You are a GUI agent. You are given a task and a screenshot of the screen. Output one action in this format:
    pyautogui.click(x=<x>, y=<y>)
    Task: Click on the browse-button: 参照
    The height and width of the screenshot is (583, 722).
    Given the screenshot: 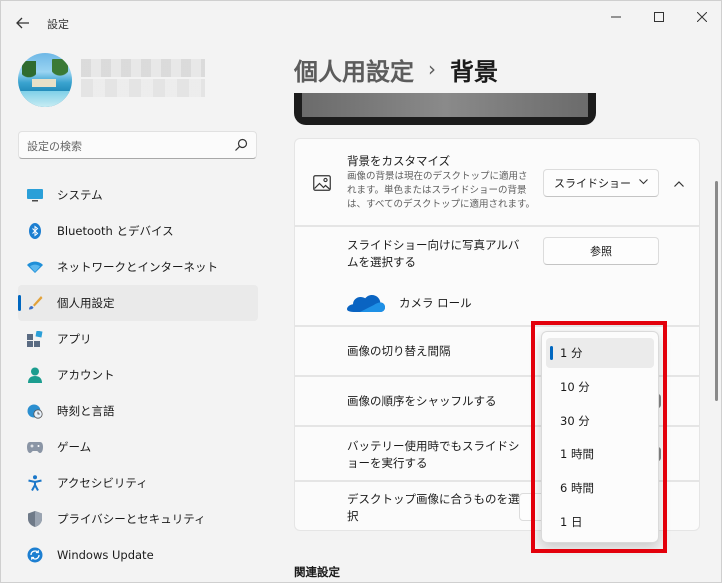 What is the action you would take?
    pyautogui.click(x=601, y=251)
    